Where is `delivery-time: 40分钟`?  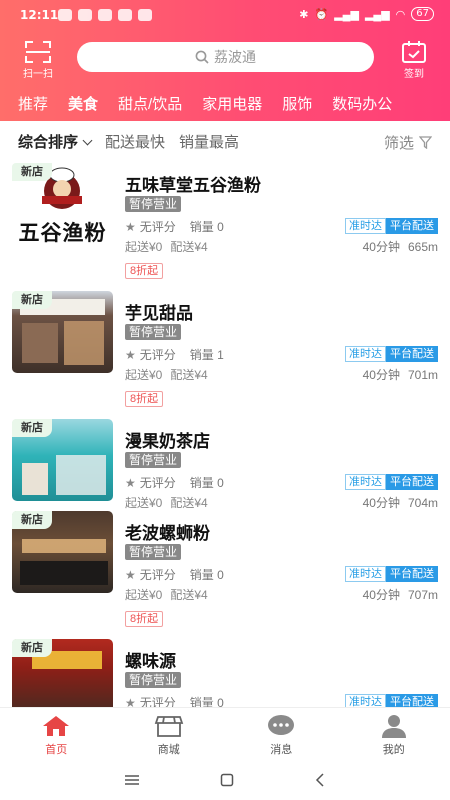 delivery-time: 40分钟 is located at coordinates (381, 375).